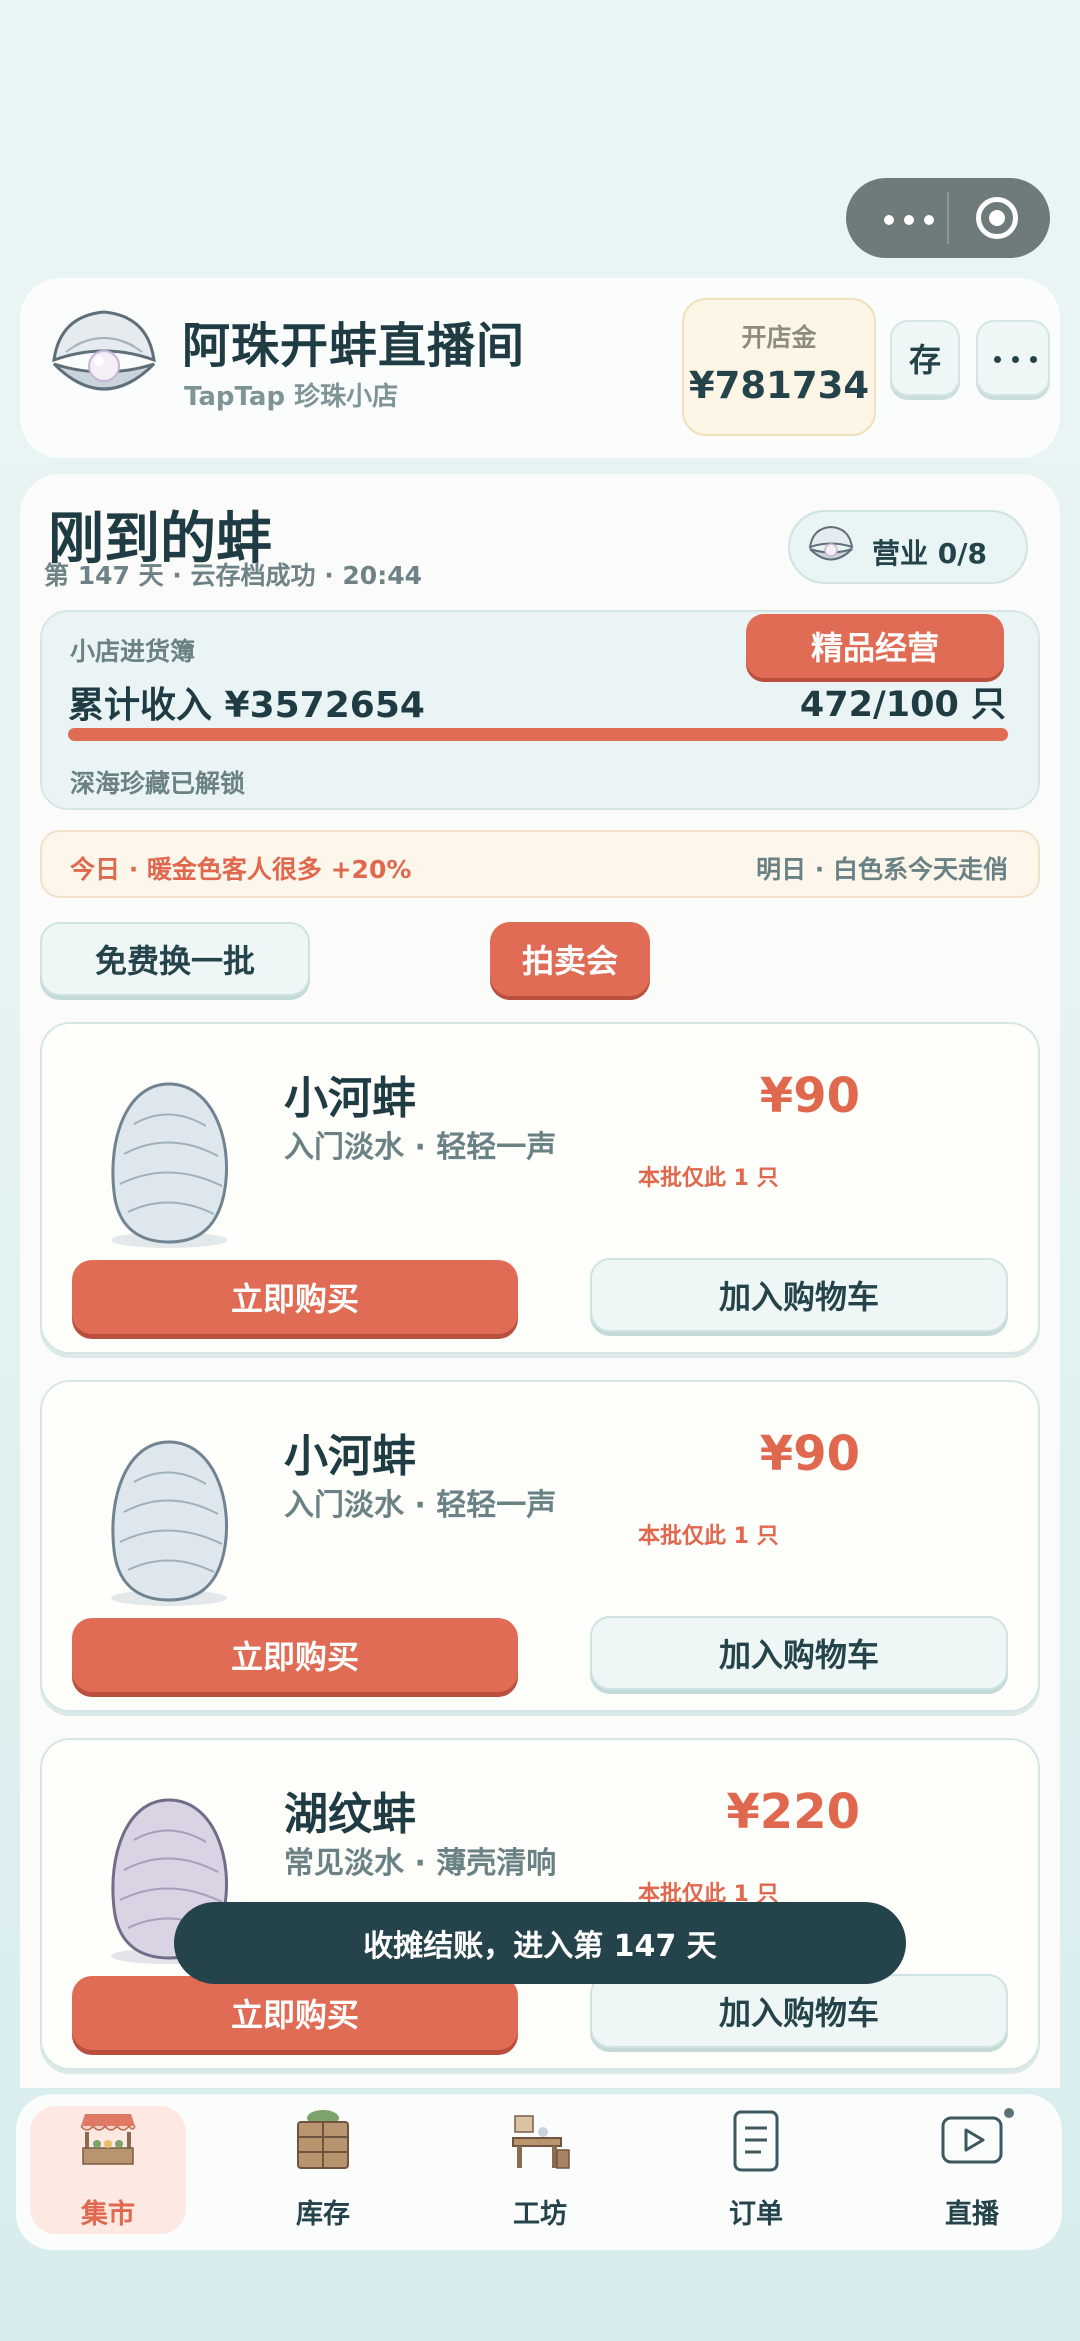 Image resolution: width=1080 pixels, height=2341 pixels. What do you see at coordinates (175, 959) in the screenshot?
I see `free-refresh-button: 免费换一批` at bounding box center [175, 959].